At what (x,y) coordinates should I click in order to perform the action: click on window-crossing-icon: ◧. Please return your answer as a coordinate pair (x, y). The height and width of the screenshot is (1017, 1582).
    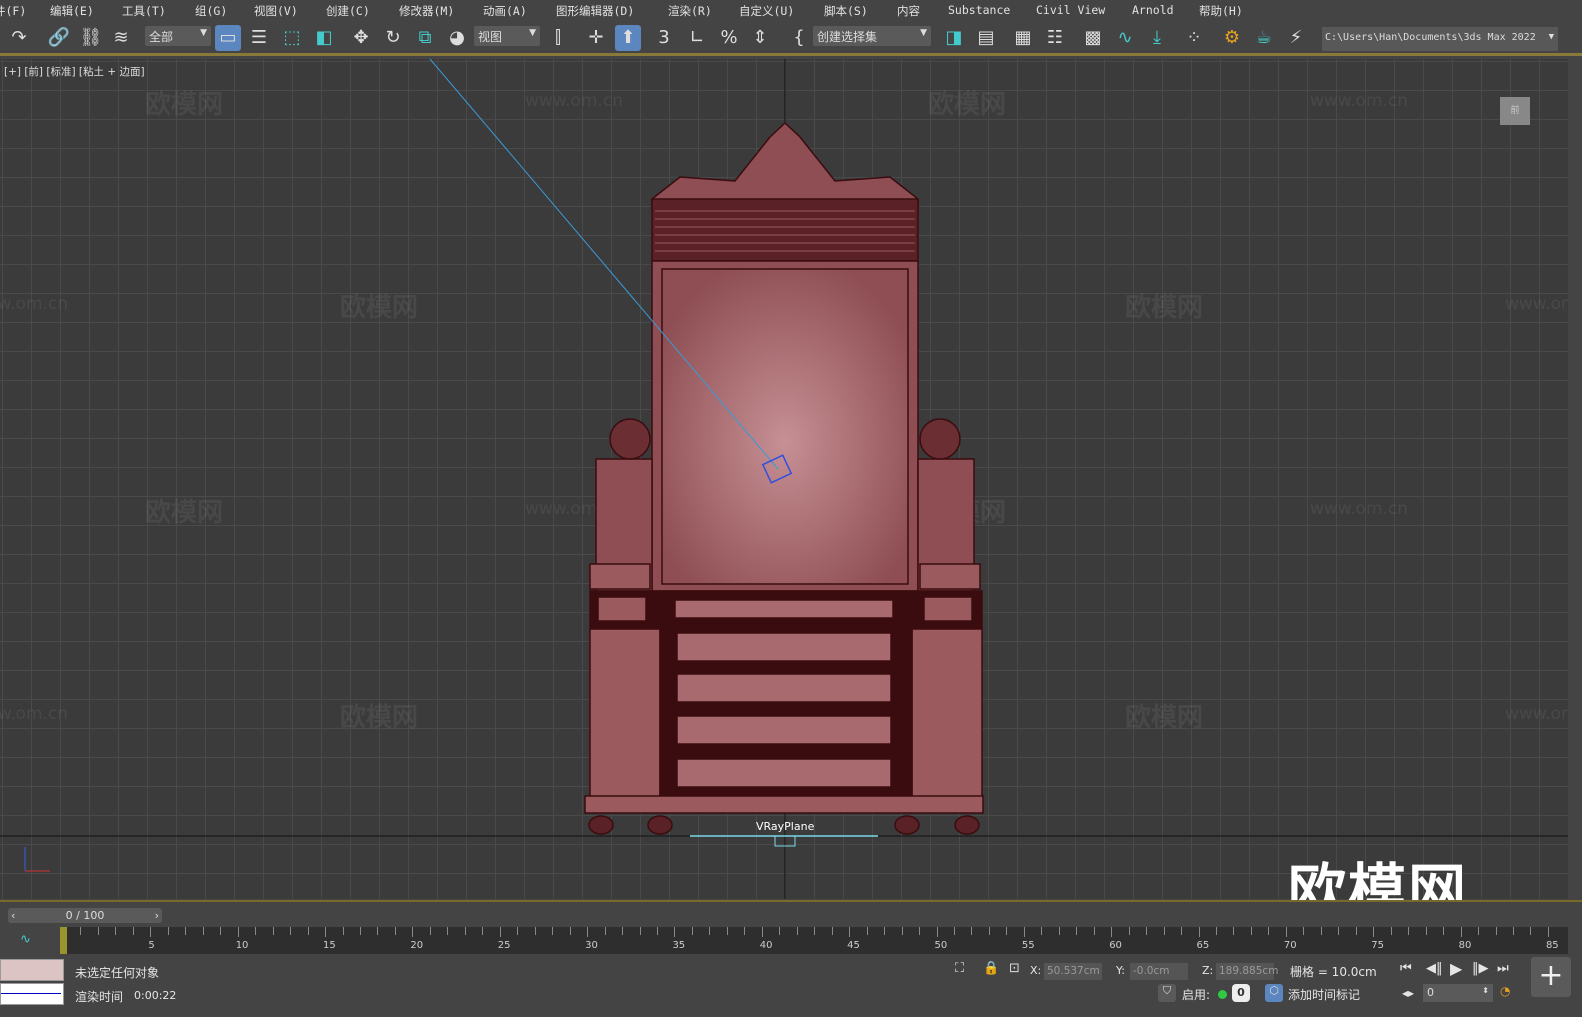
    Looking at the image, I should click on (324, 38).